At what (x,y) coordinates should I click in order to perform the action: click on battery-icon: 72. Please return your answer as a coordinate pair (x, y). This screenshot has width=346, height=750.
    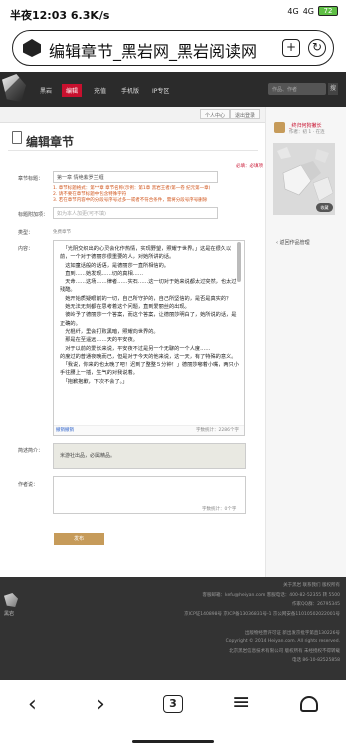
    Looking at the image, I should click on (328, 11).